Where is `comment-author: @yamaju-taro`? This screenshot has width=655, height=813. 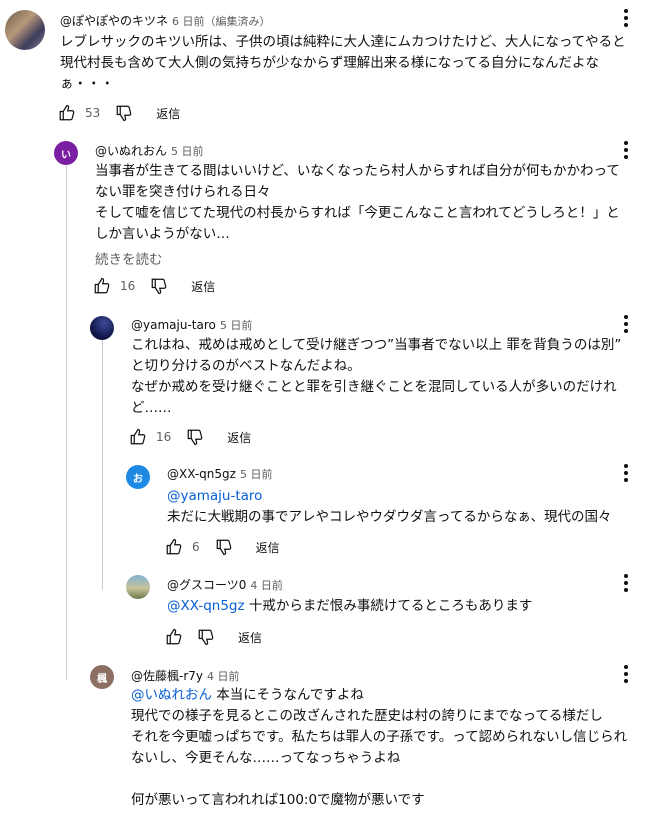 comment-author: @yamaju-taro is located at coordinates (173, 325).